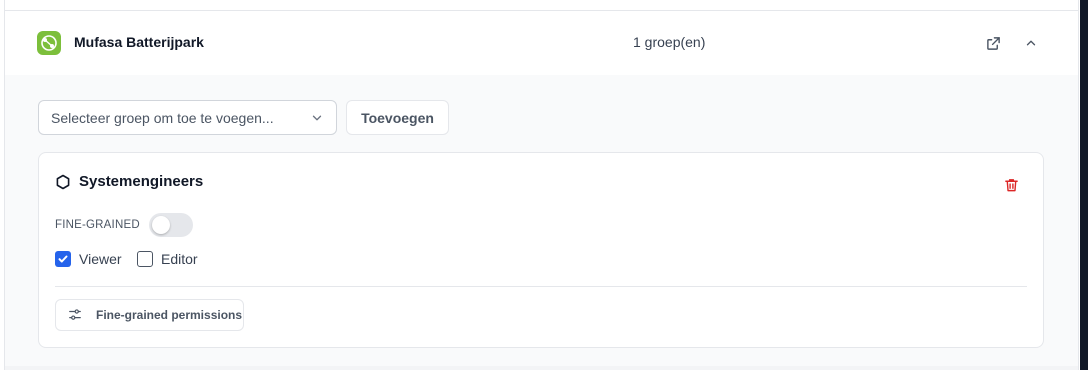 This screenshot has height=370, width=1088. Describe the element at coordinates (161, 225) in the screenshot. I see `toggle-knob` at that location.